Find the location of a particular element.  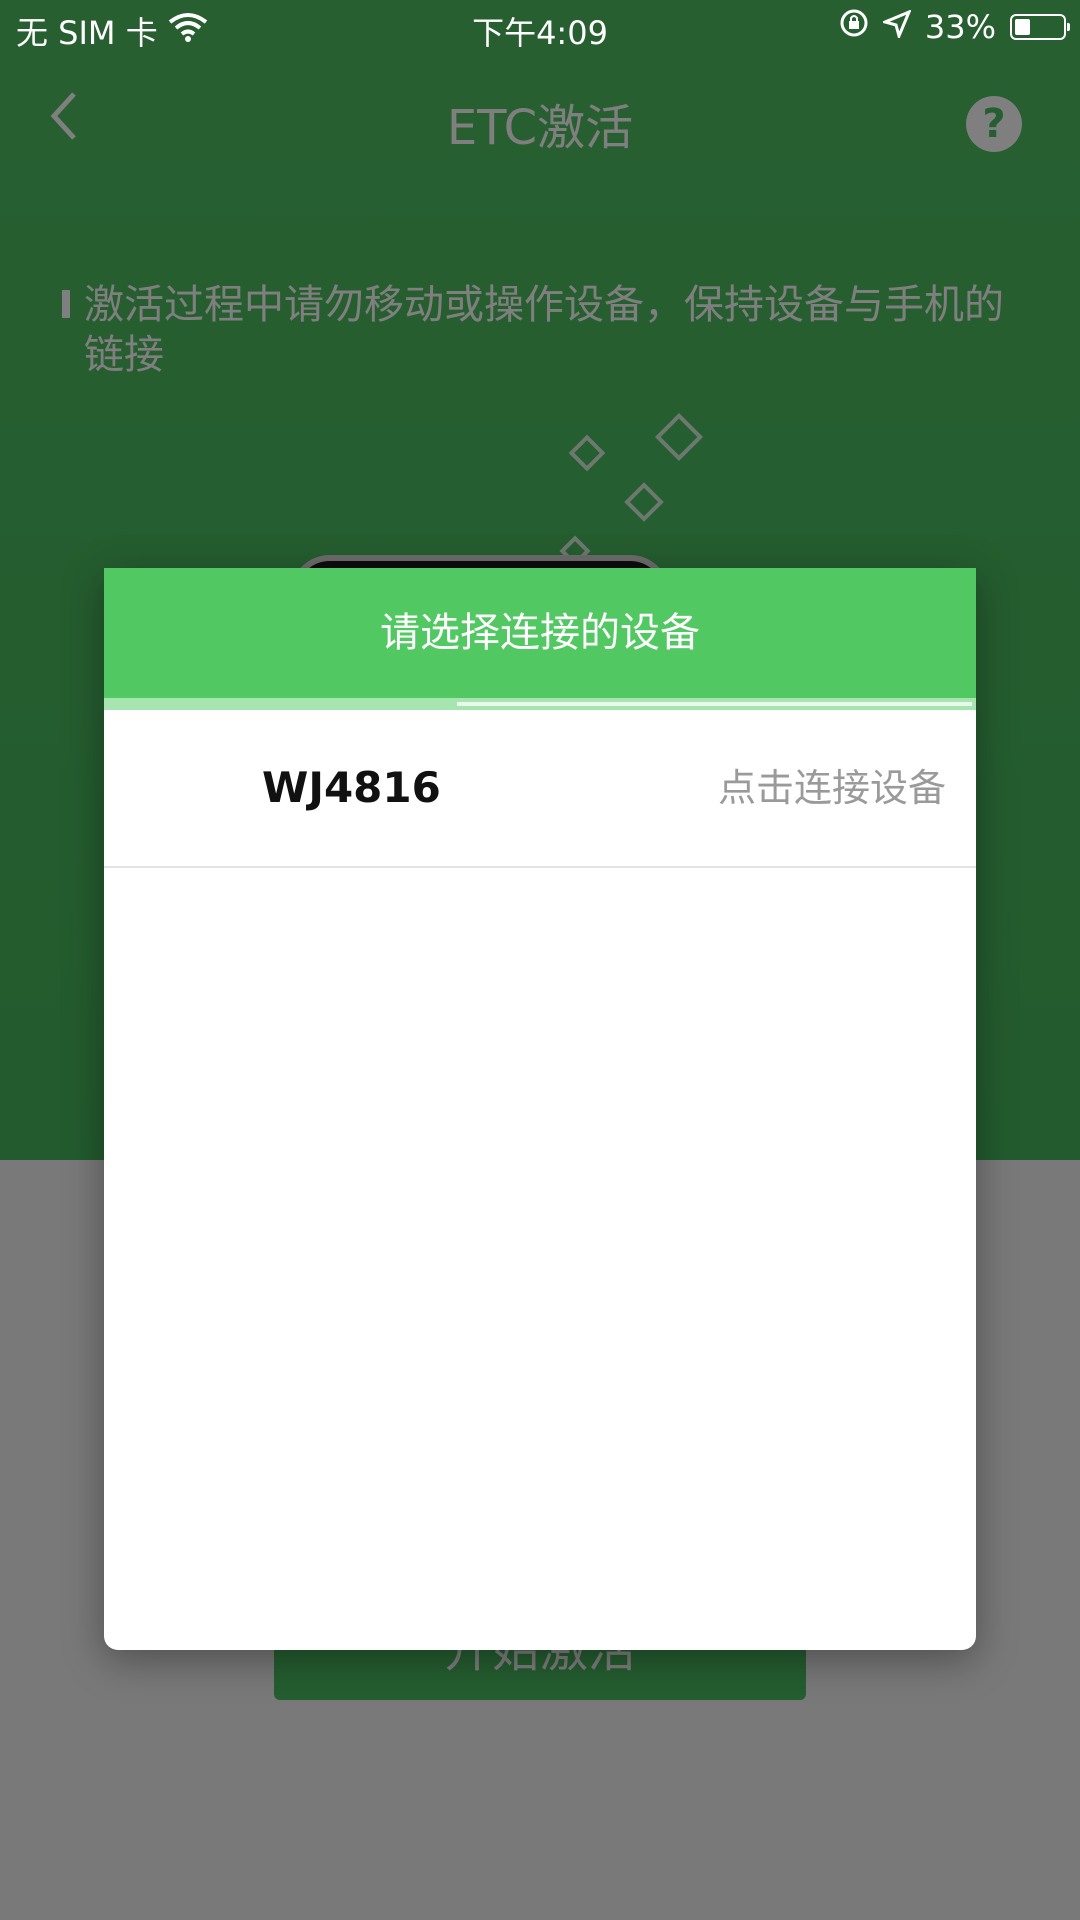

device-list-item: WJ4816 点击连接设备 is located at coordinates (540, 789).